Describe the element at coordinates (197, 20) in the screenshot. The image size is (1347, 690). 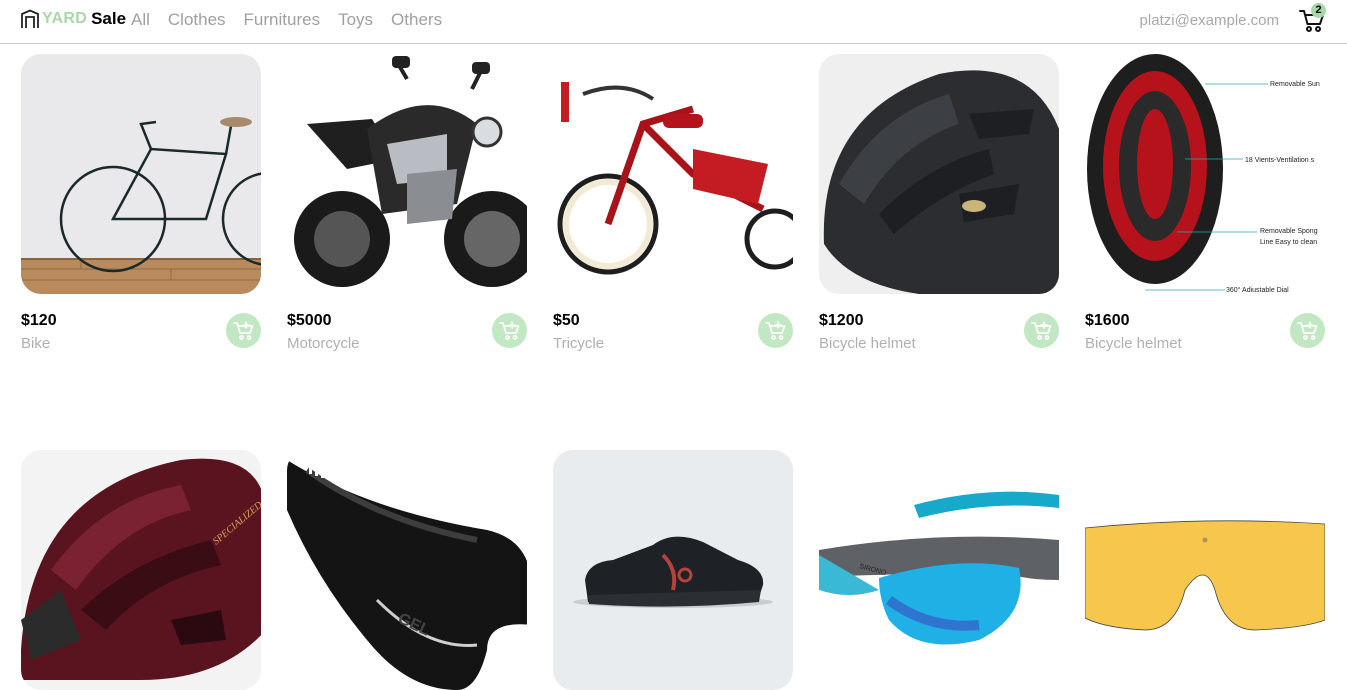
I see `nav-link-clothes: Clothes` at that location.